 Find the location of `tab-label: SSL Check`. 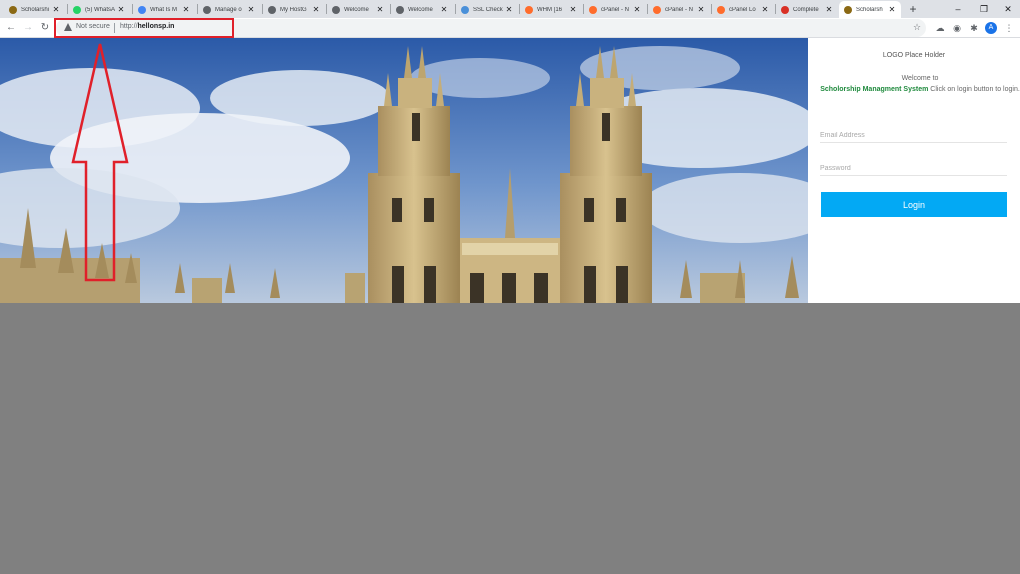

tab-label: SSL Check is located at coordinates (488, 9).